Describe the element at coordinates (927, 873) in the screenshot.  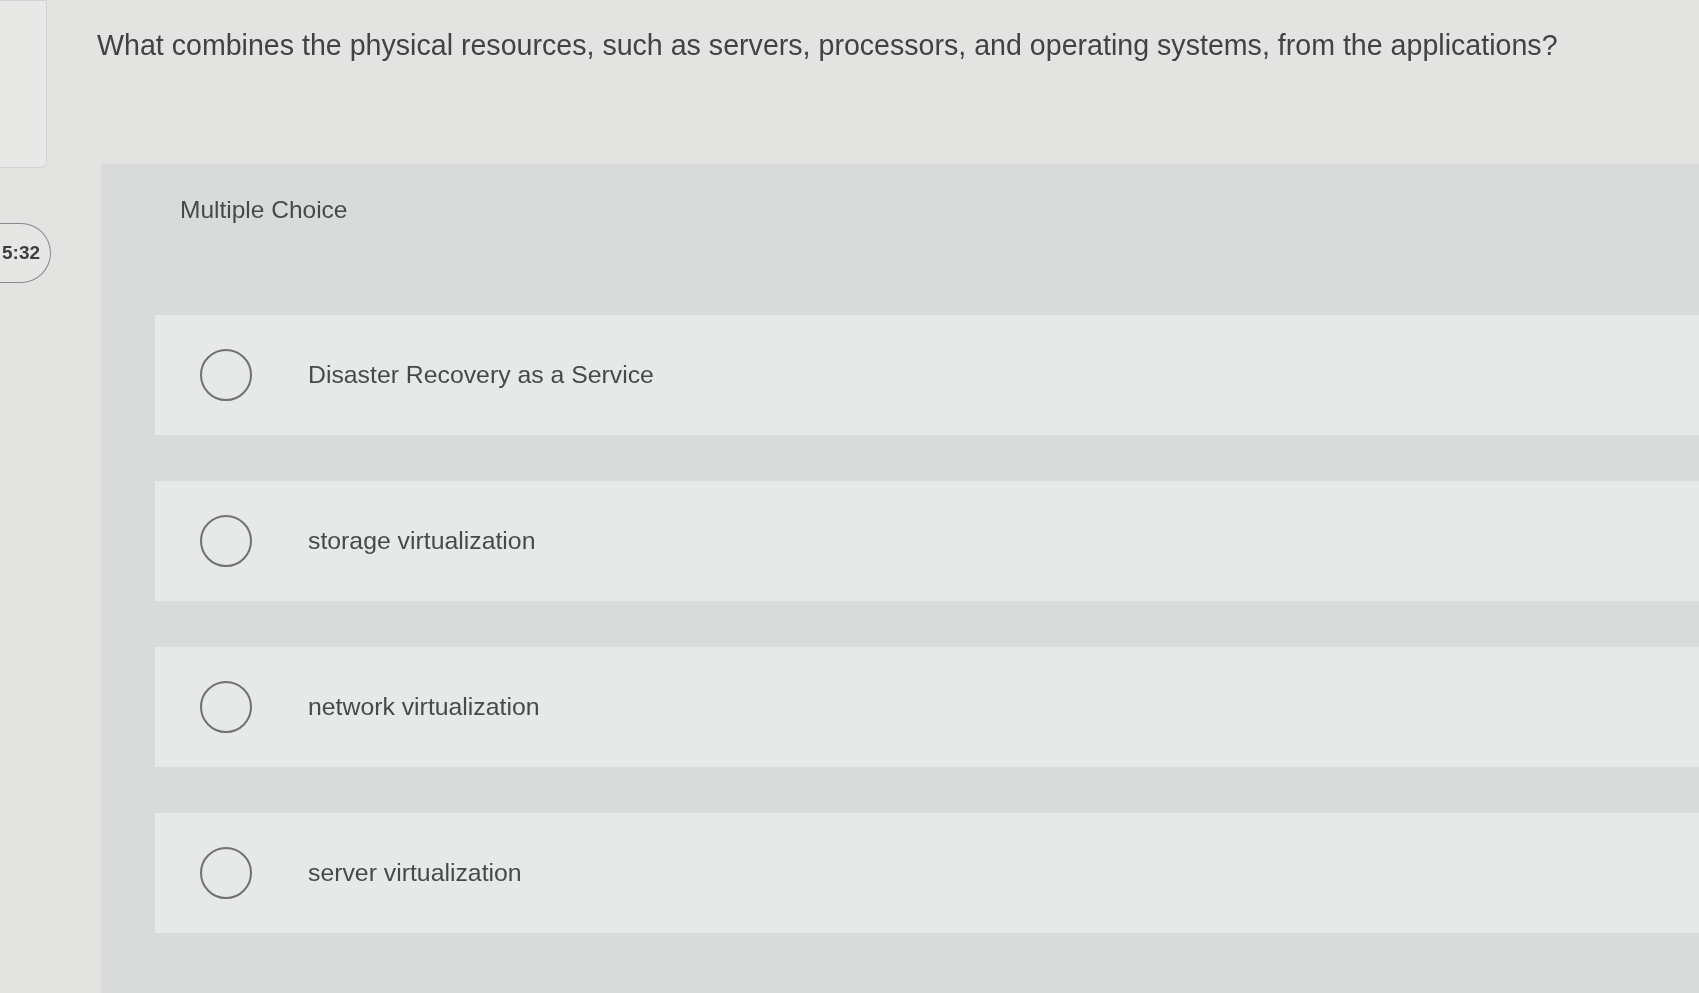
I see `answer-option: server virtualization` at that location.